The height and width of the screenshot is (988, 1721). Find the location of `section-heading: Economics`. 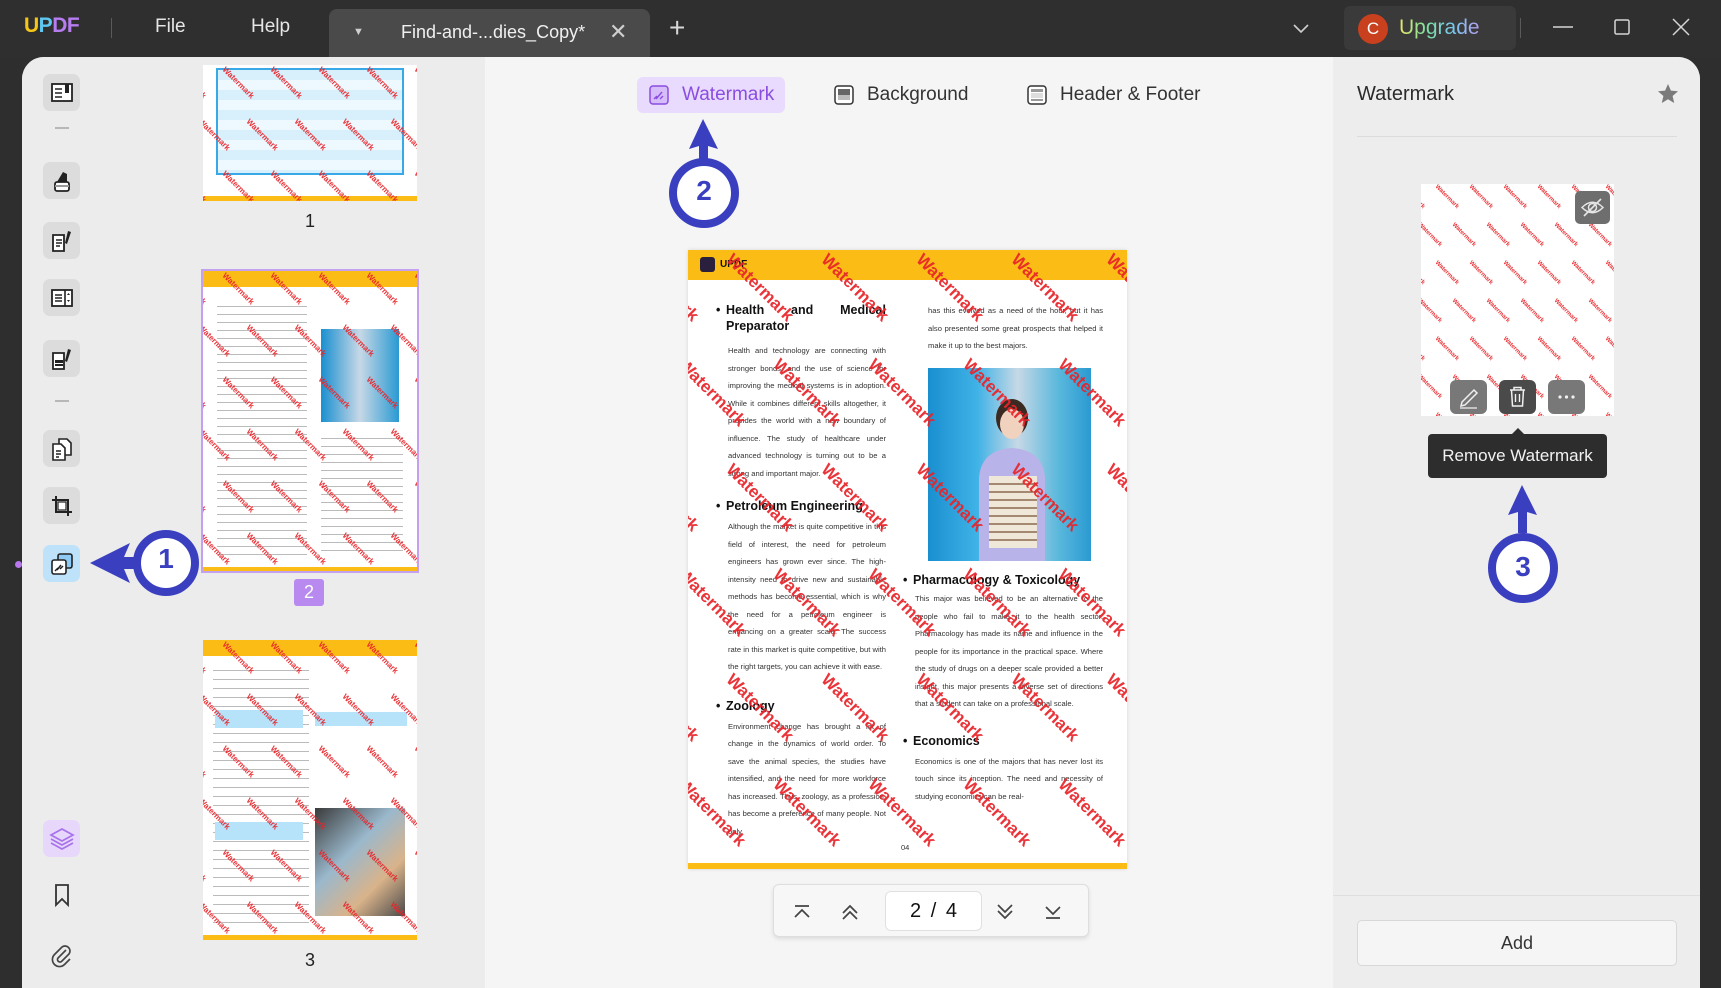

section-heading: Economics is located at coordinates (1003, 741).